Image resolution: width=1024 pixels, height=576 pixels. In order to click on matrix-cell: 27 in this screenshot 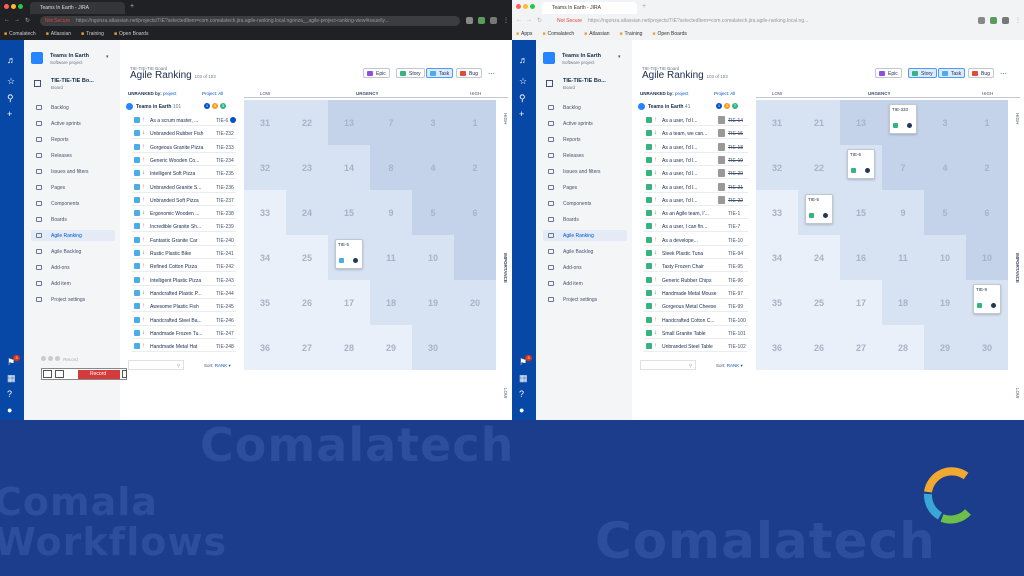, I will do `click(307, 347)`.